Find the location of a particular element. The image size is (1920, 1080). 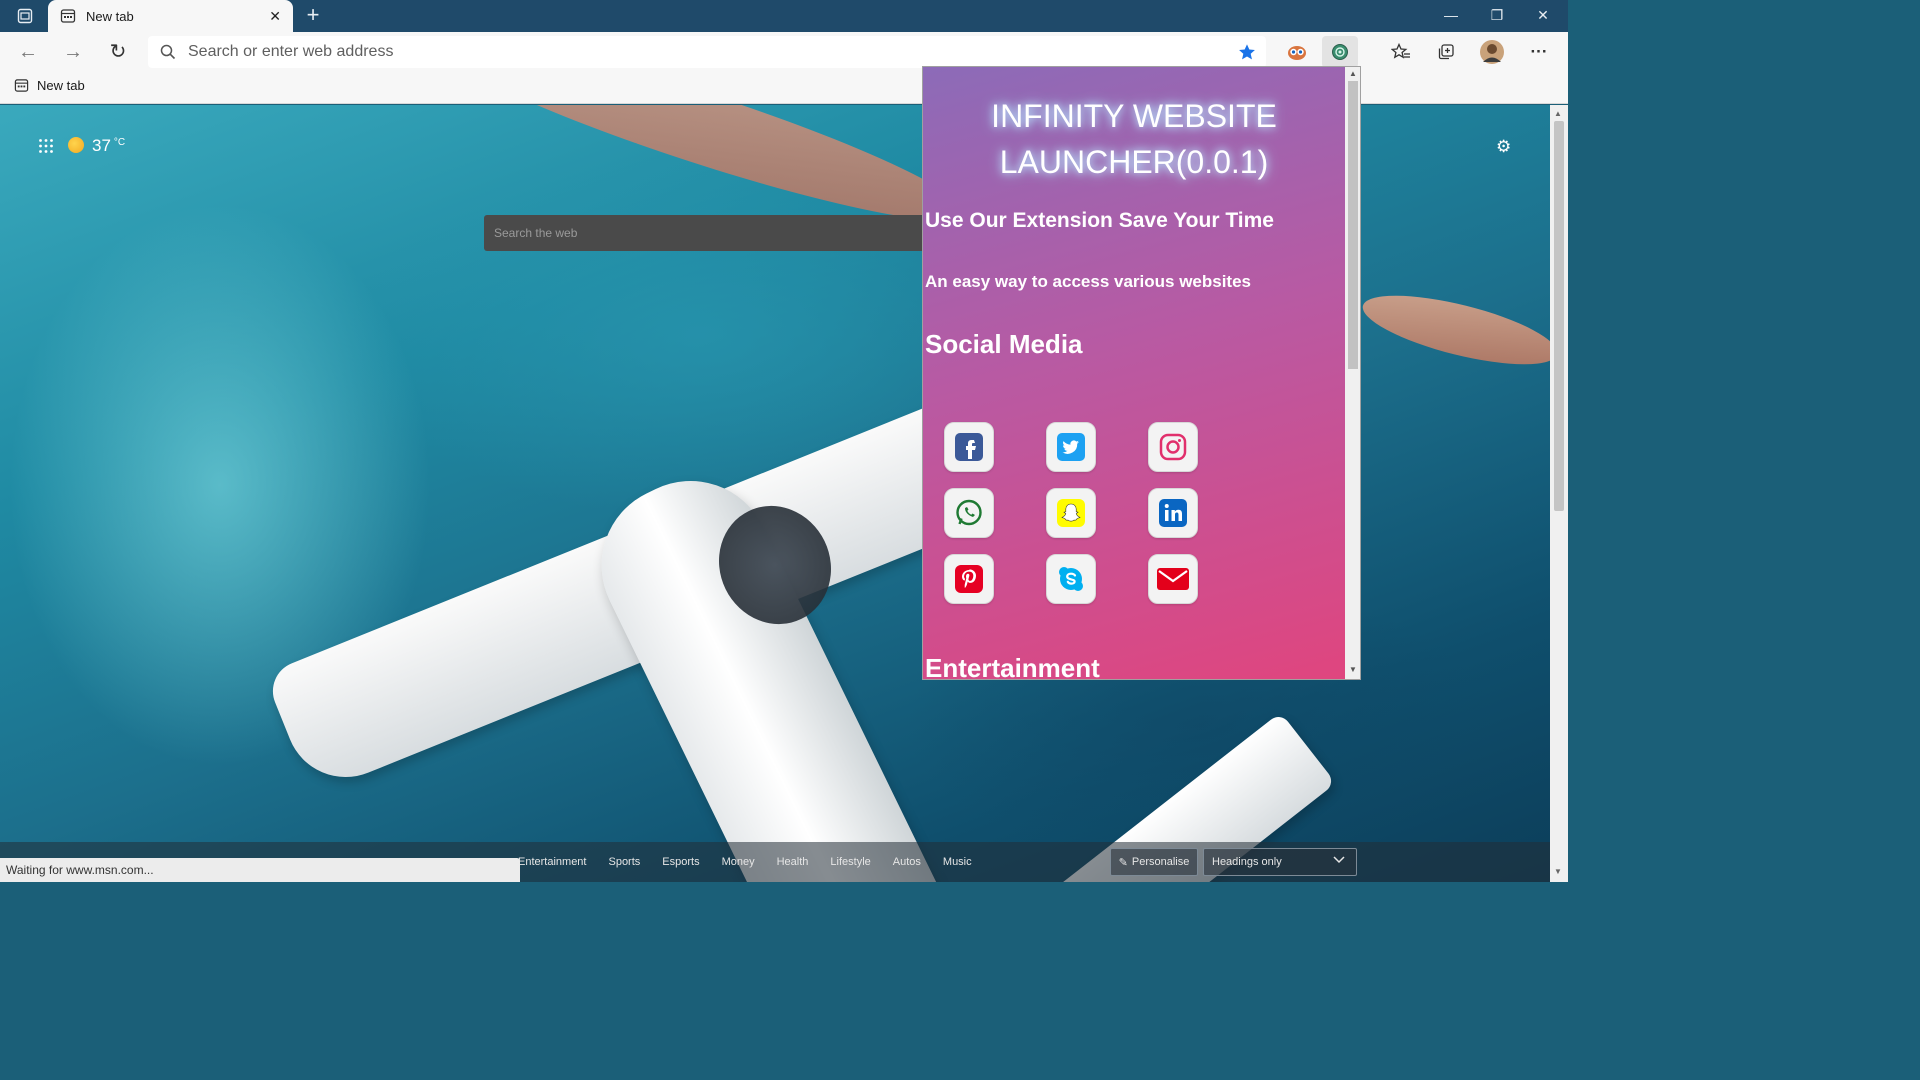

twitter-icon is located at coordinates (1071, 447).